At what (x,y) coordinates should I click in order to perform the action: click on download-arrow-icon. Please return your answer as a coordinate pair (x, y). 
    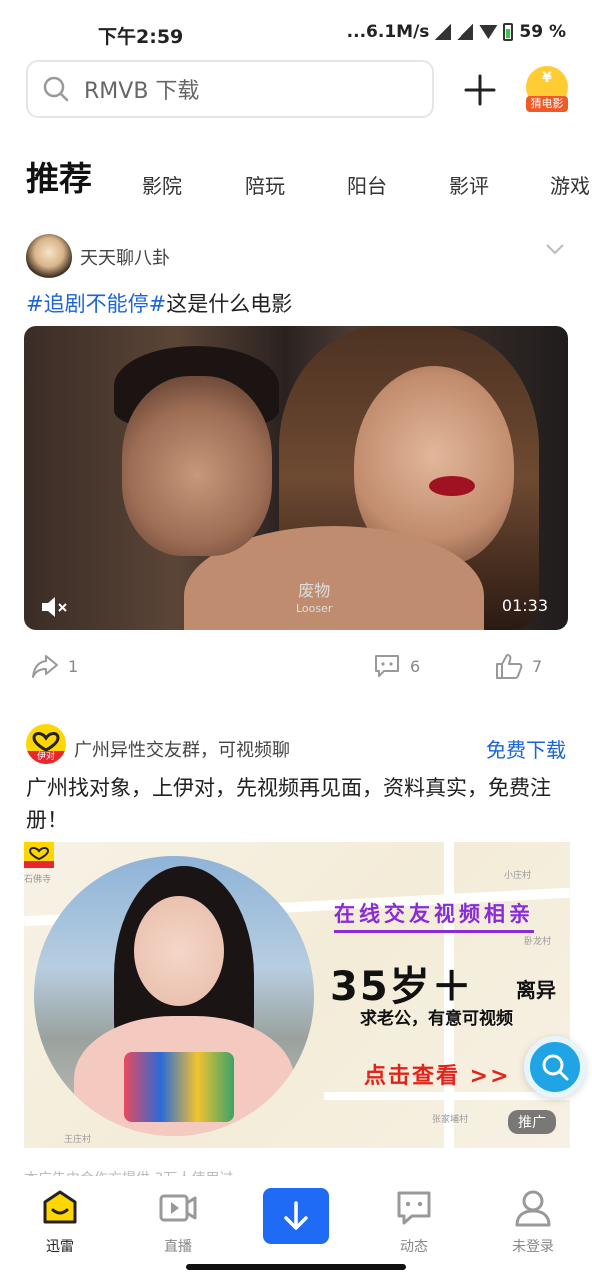
    Looking at the image, I should click on (296, 1215).